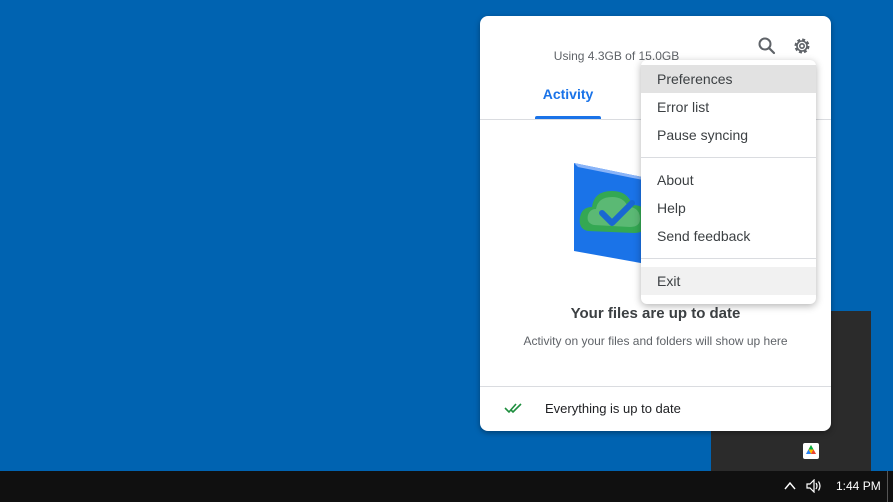 The height and width of the screenshot is (502, 893). Describe the element at coordinates (655, 313) in the screenshot. I see `status-title: Your files are up to date` at that location.